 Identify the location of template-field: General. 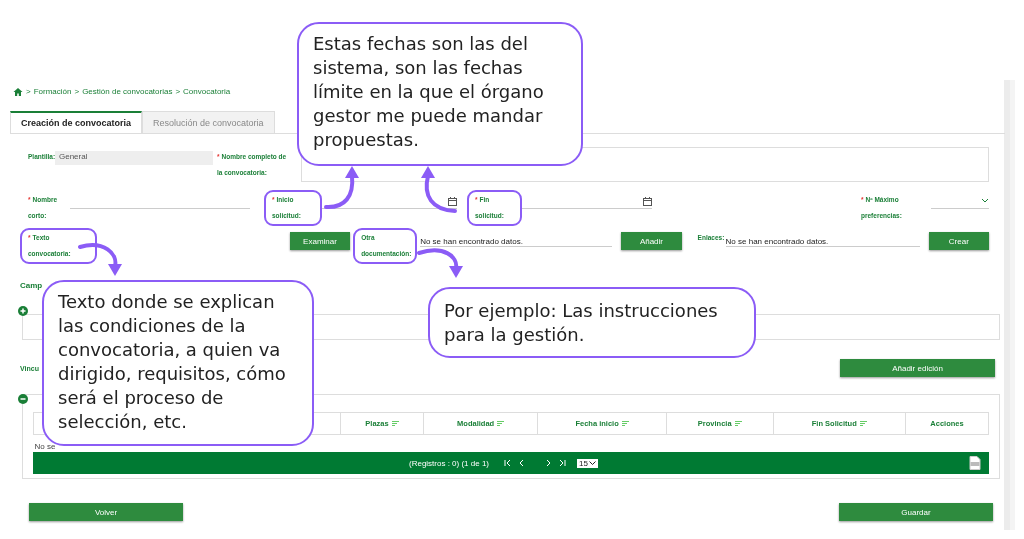
(134, 158).